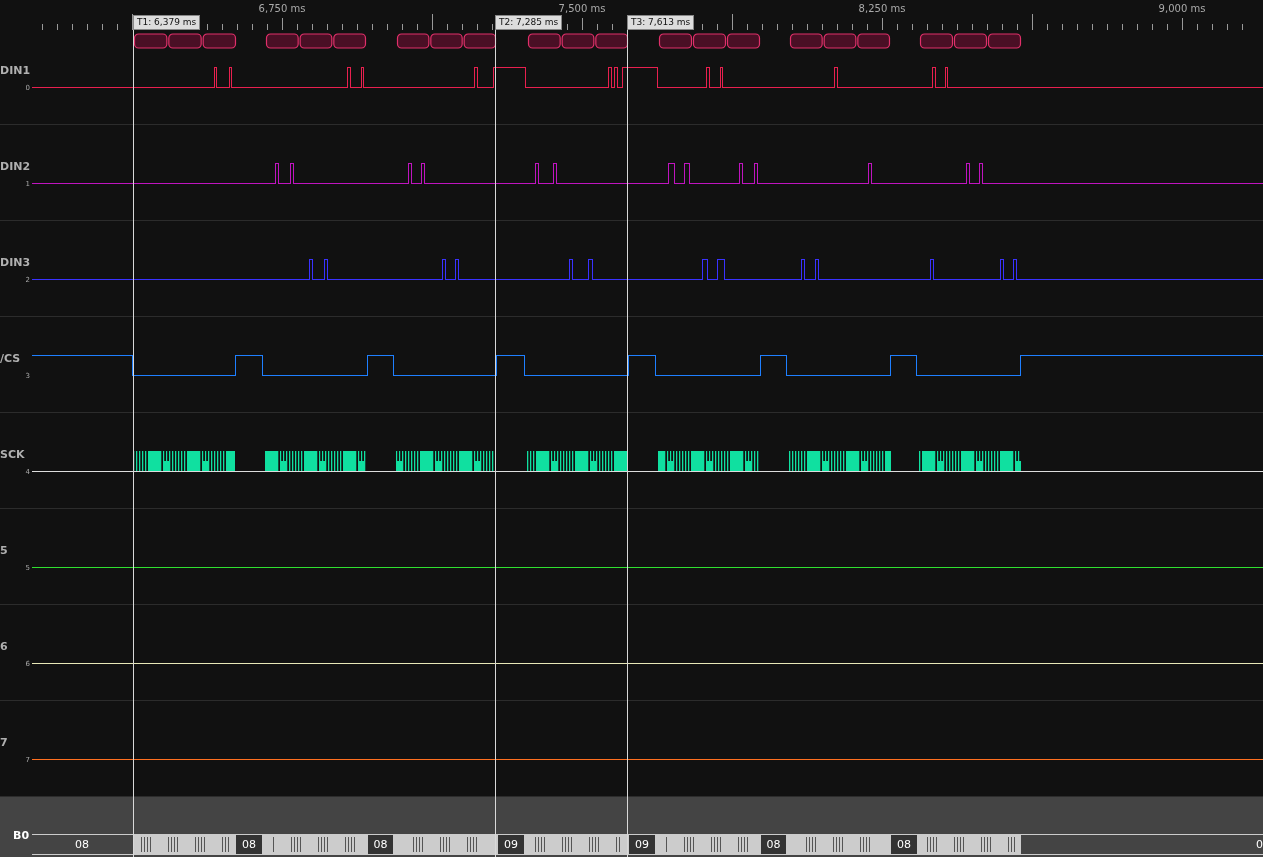 Image resolution: width=1263 pixels, height=857 pixels. I want to click on channel-name: 6, so click(4, 647).